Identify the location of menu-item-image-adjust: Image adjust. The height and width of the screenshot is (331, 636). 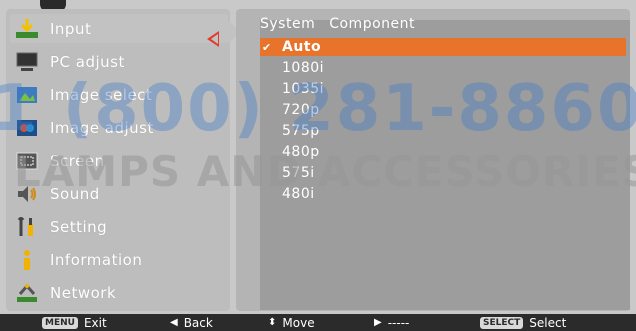
(119, 127).